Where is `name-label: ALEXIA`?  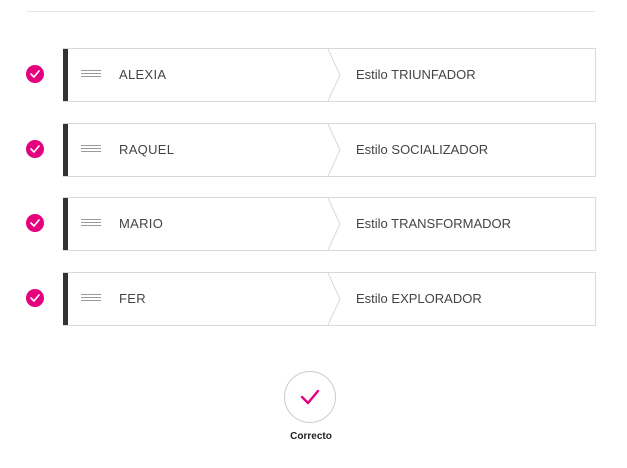 name-label: ALEXIA is located at coordinates (143, 74).